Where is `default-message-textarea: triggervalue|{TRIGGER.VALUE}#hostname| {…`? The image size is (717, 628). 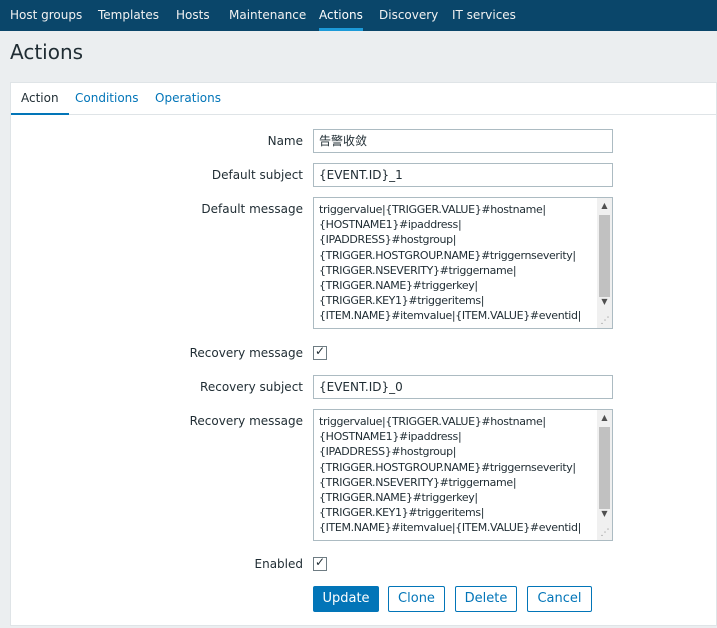 default-message-textarea: triggervalue|{TRIGGER.VALUE}#hostname| {… is located at coordinates (463, 263).